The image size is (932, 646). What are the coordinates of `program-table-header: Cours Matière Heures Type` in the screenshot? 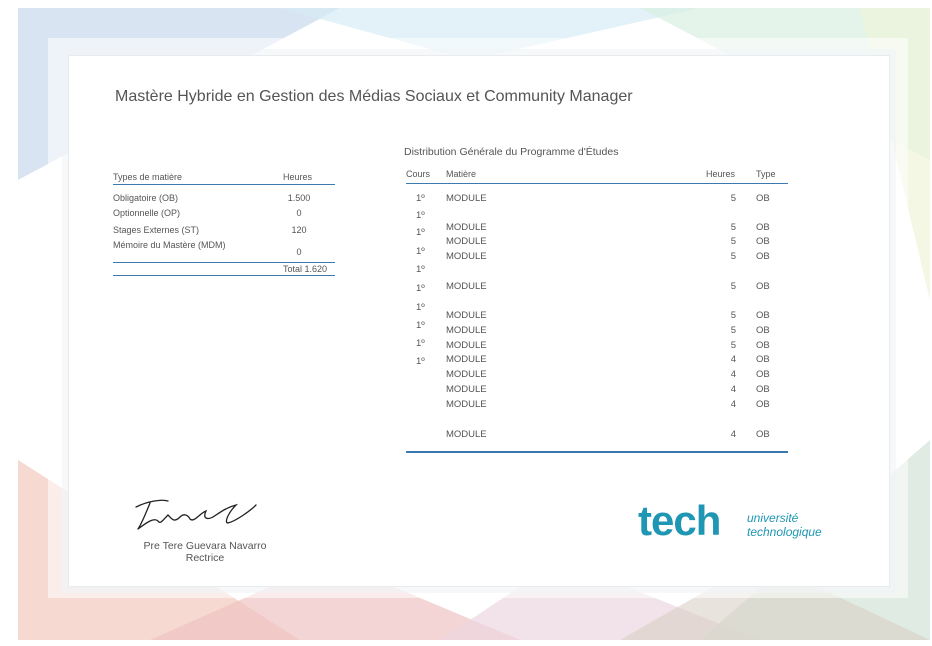 It's located at (597, 176).